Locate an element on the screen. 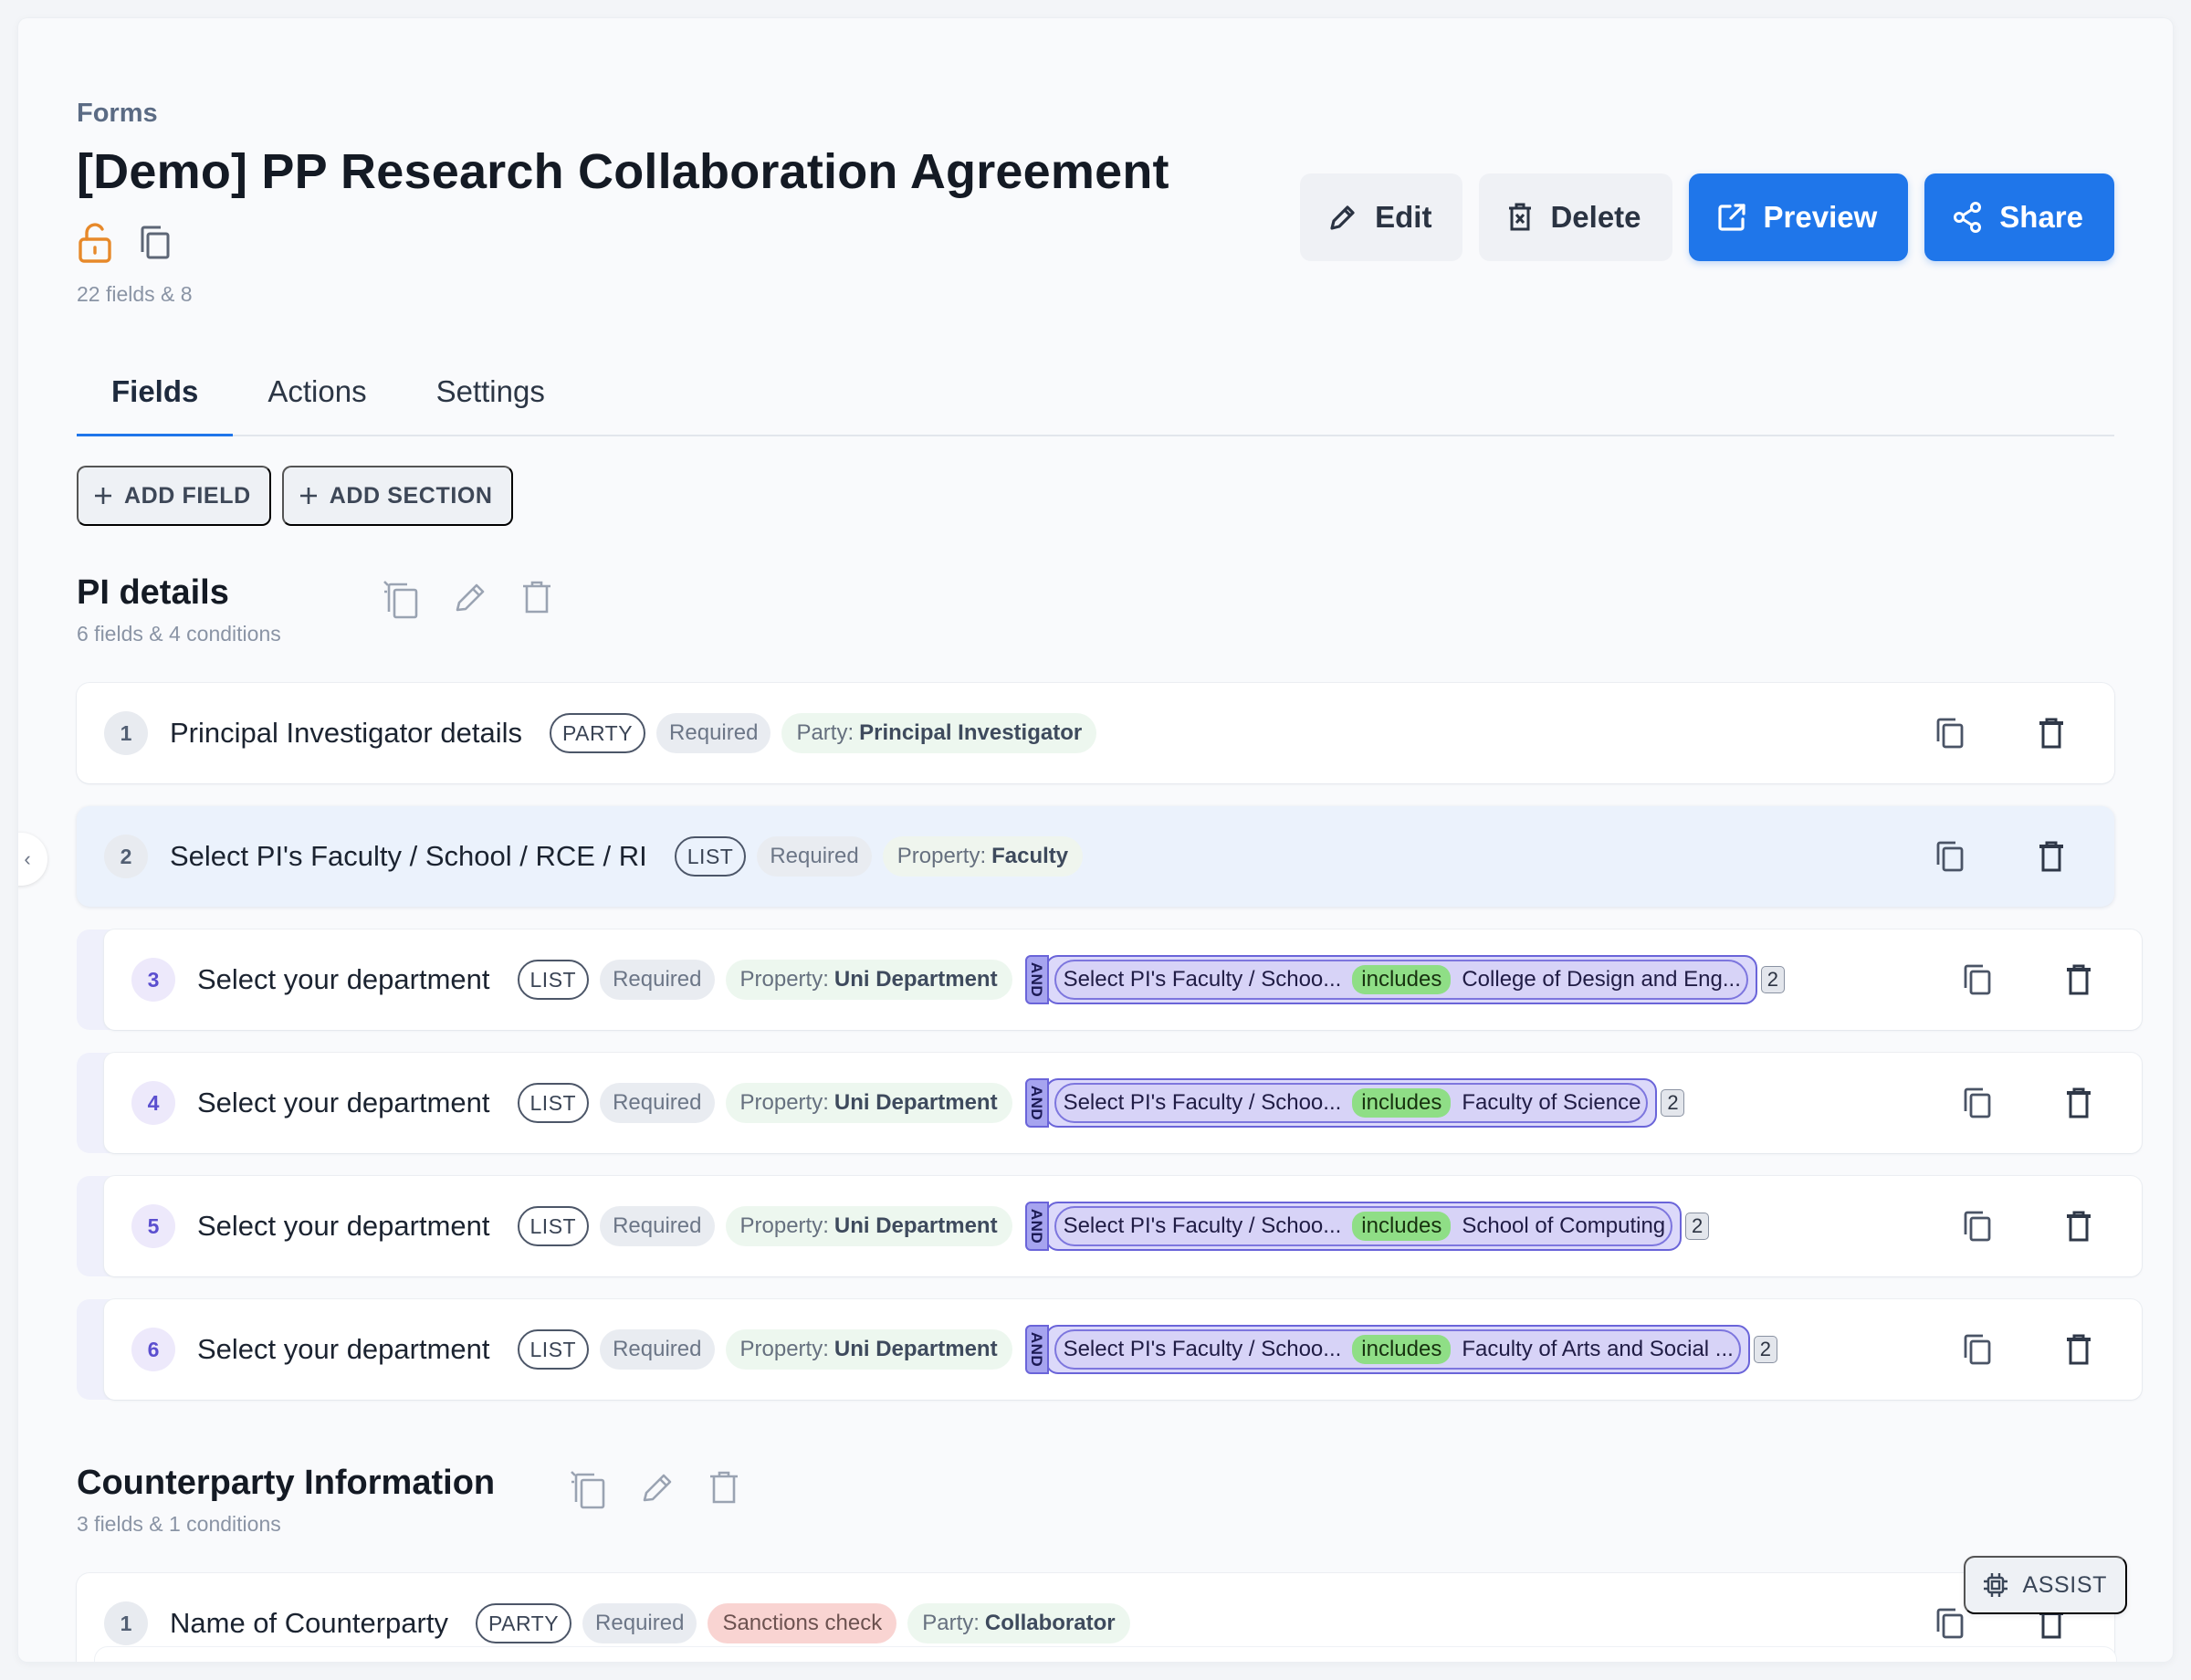 The height and width of the screenshot is (1680, 2191). section-header: PI details 6 fields & 4 conditions is located at coordinates (1095, 610).